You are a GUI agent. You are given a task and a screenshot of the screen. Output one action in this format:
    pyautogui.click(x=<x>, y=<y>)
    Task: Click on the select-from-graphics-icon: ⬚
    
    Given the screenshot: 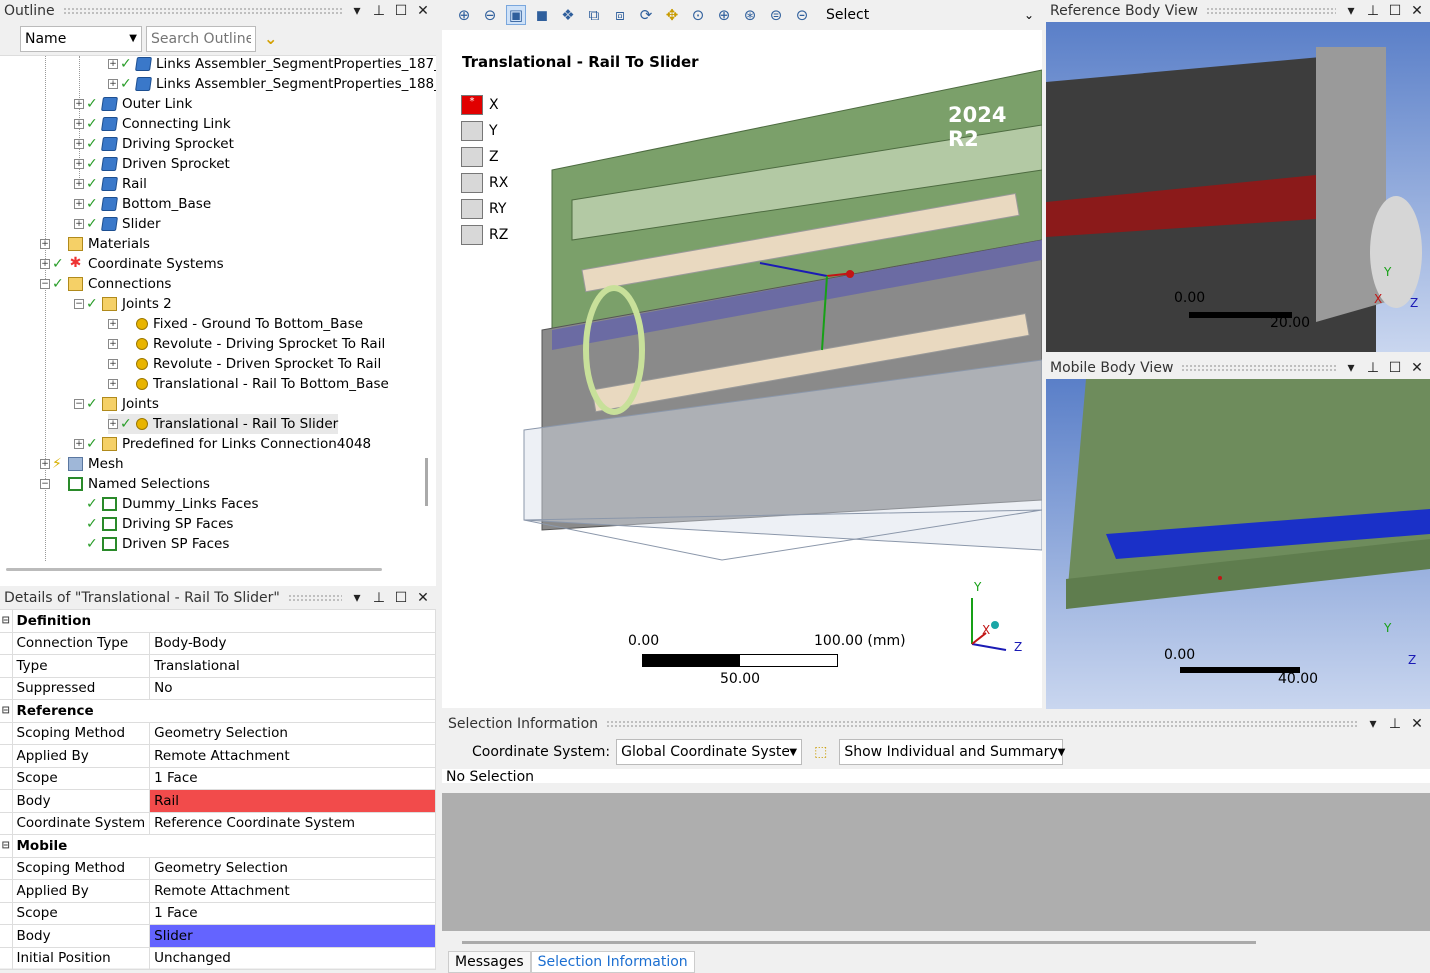 What is the action you would take?
    pyautogui.click(x=820, y=752)
    